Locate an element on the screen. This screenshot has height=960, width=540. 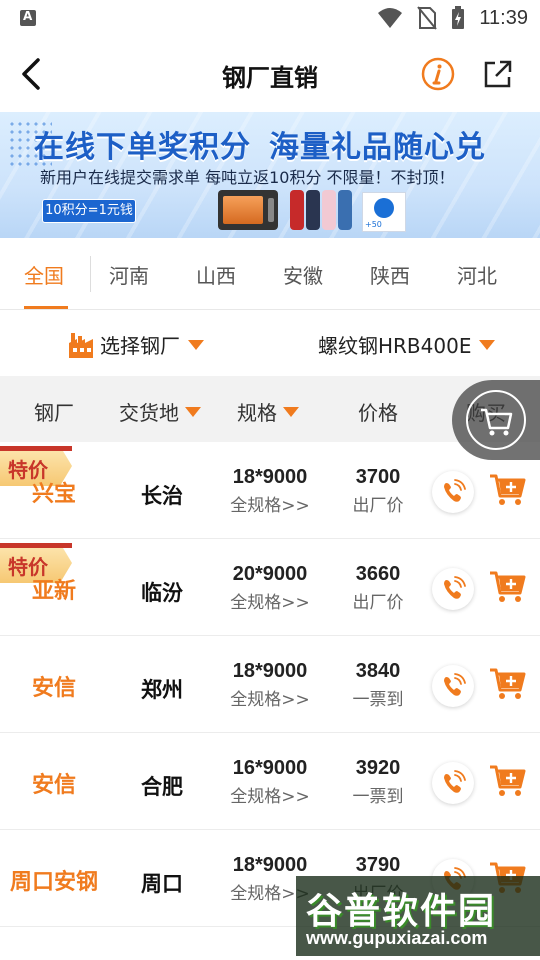
oven-prize-image is located at coordinates (248, 210).